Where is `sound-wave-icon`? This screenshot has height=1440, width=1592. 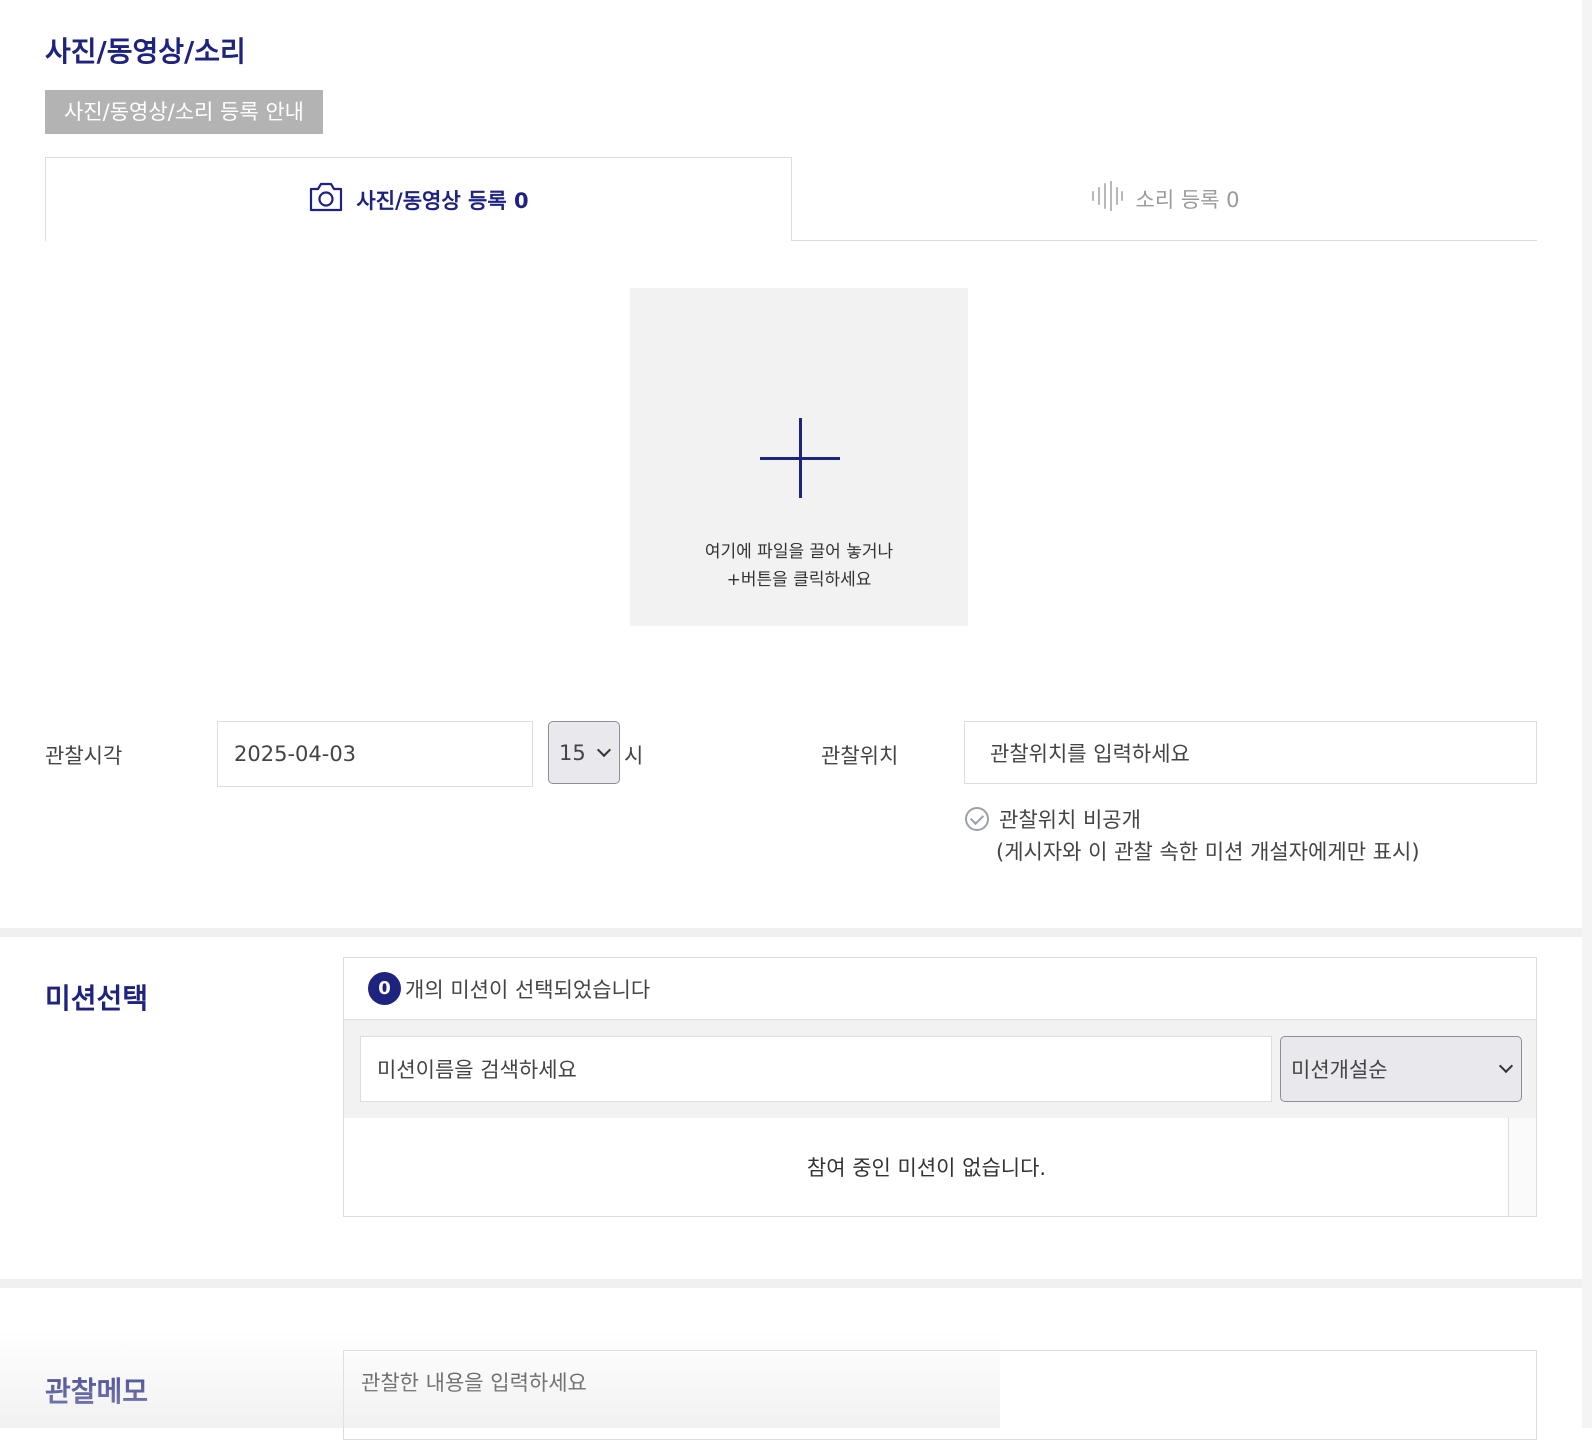
sound-wave-icon is located at coordinates (1107, 198).